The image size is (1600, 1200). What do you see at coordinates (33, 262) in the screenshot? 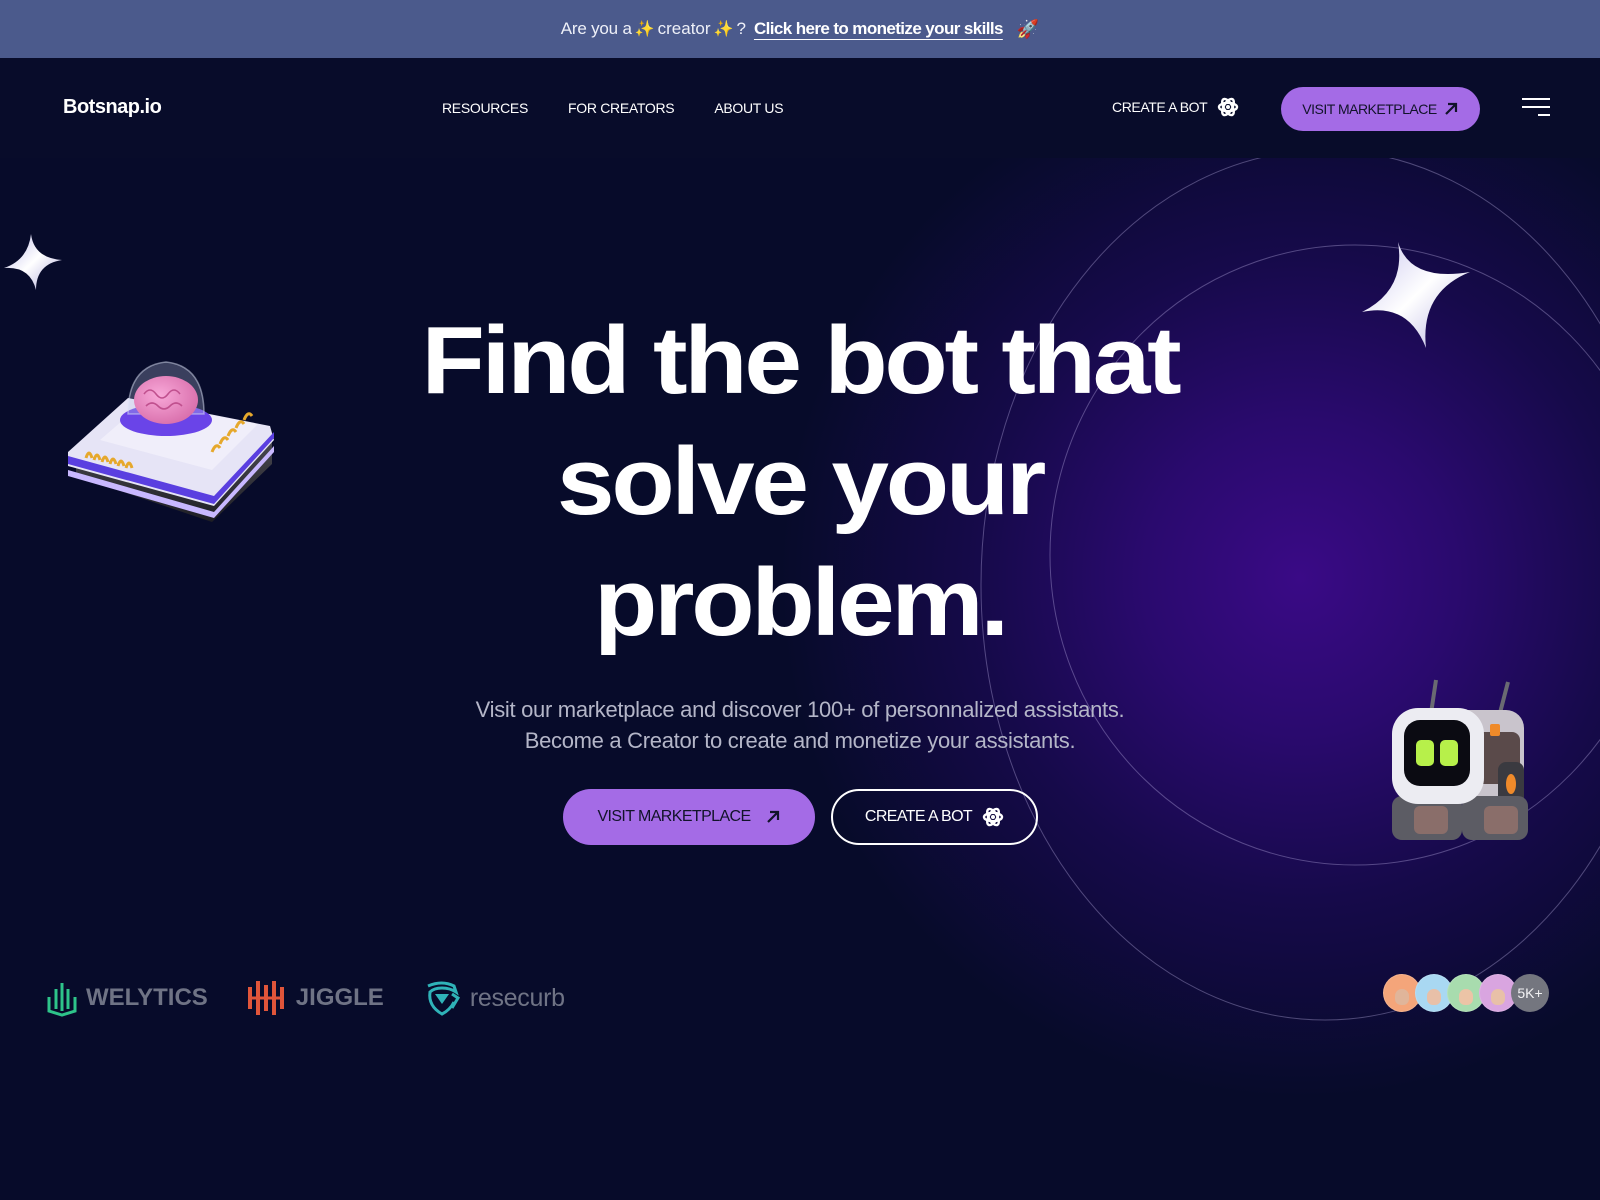
I see `sparkle-icon` at bounding box center [33, 262].